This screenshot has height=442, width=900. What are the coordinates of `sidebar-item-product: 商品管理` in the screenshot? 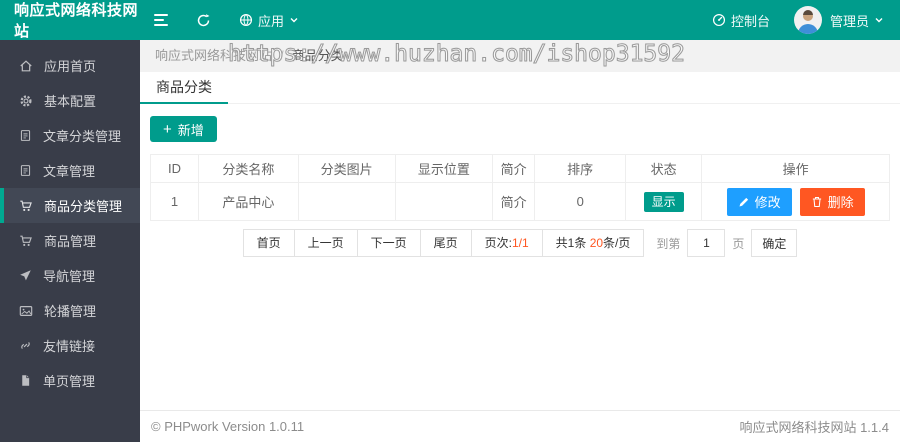 It's located at (70, 240).